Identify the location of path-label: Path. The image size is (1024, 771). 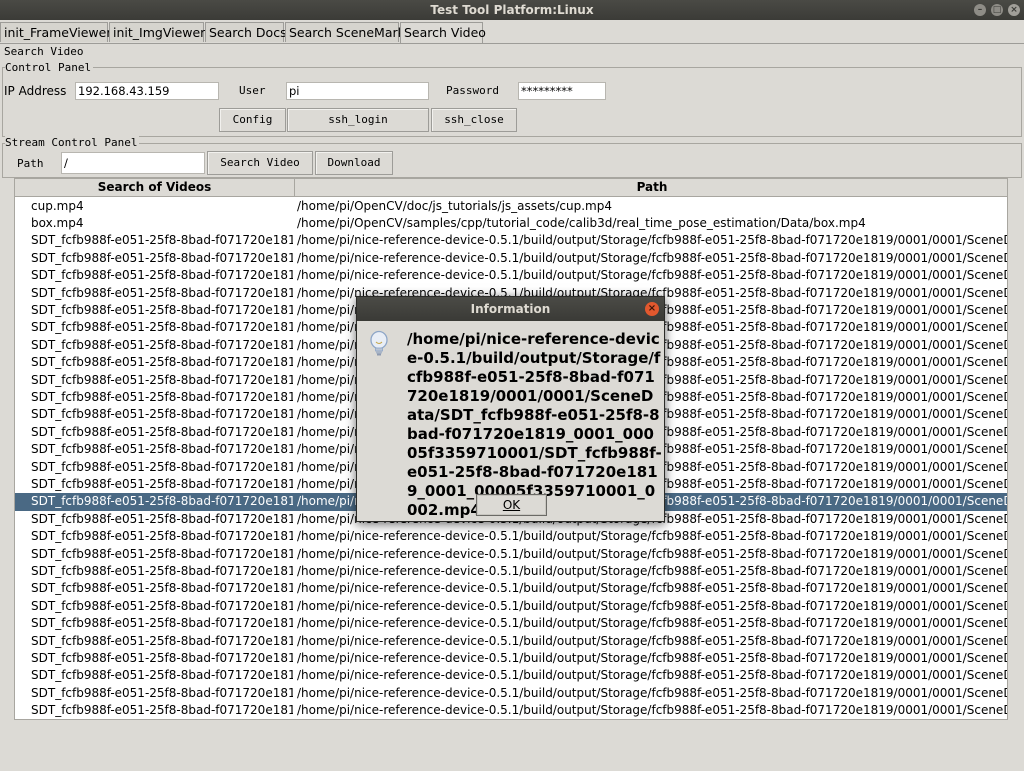
(30, 163).